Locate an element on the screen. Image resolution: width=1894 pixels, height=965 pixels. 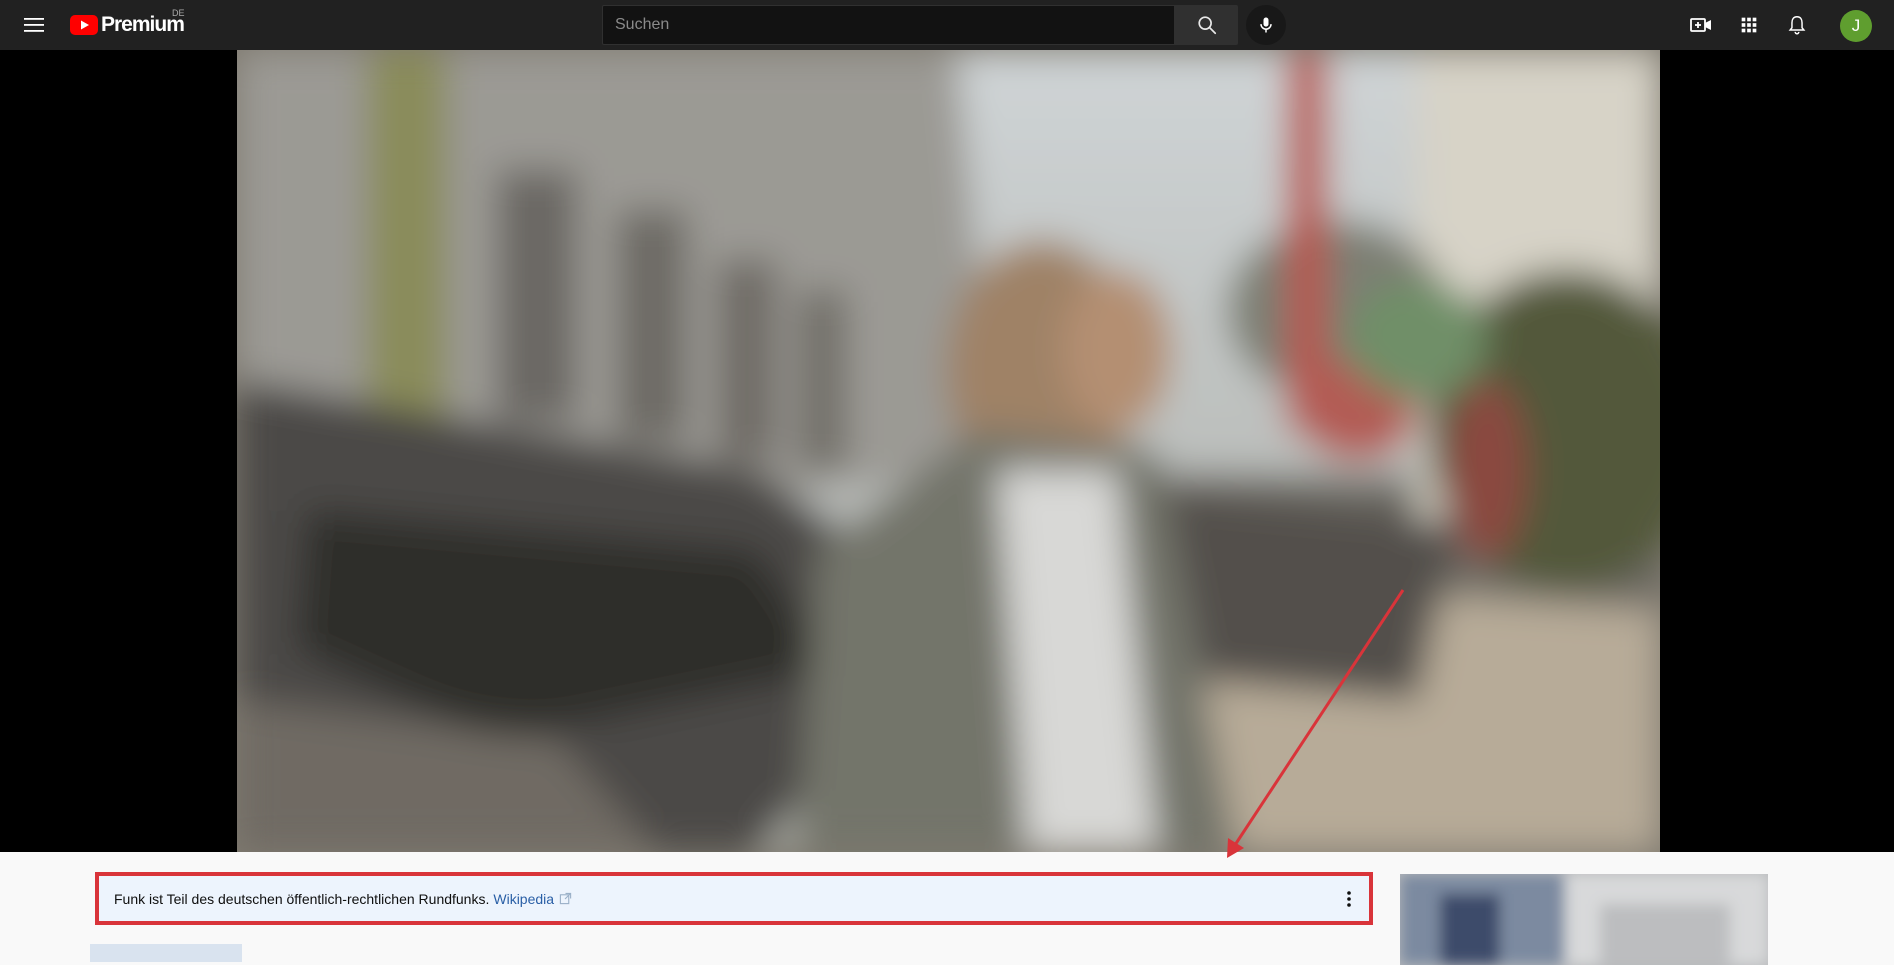
more-options-icon is located at coordinates (1349, 899).